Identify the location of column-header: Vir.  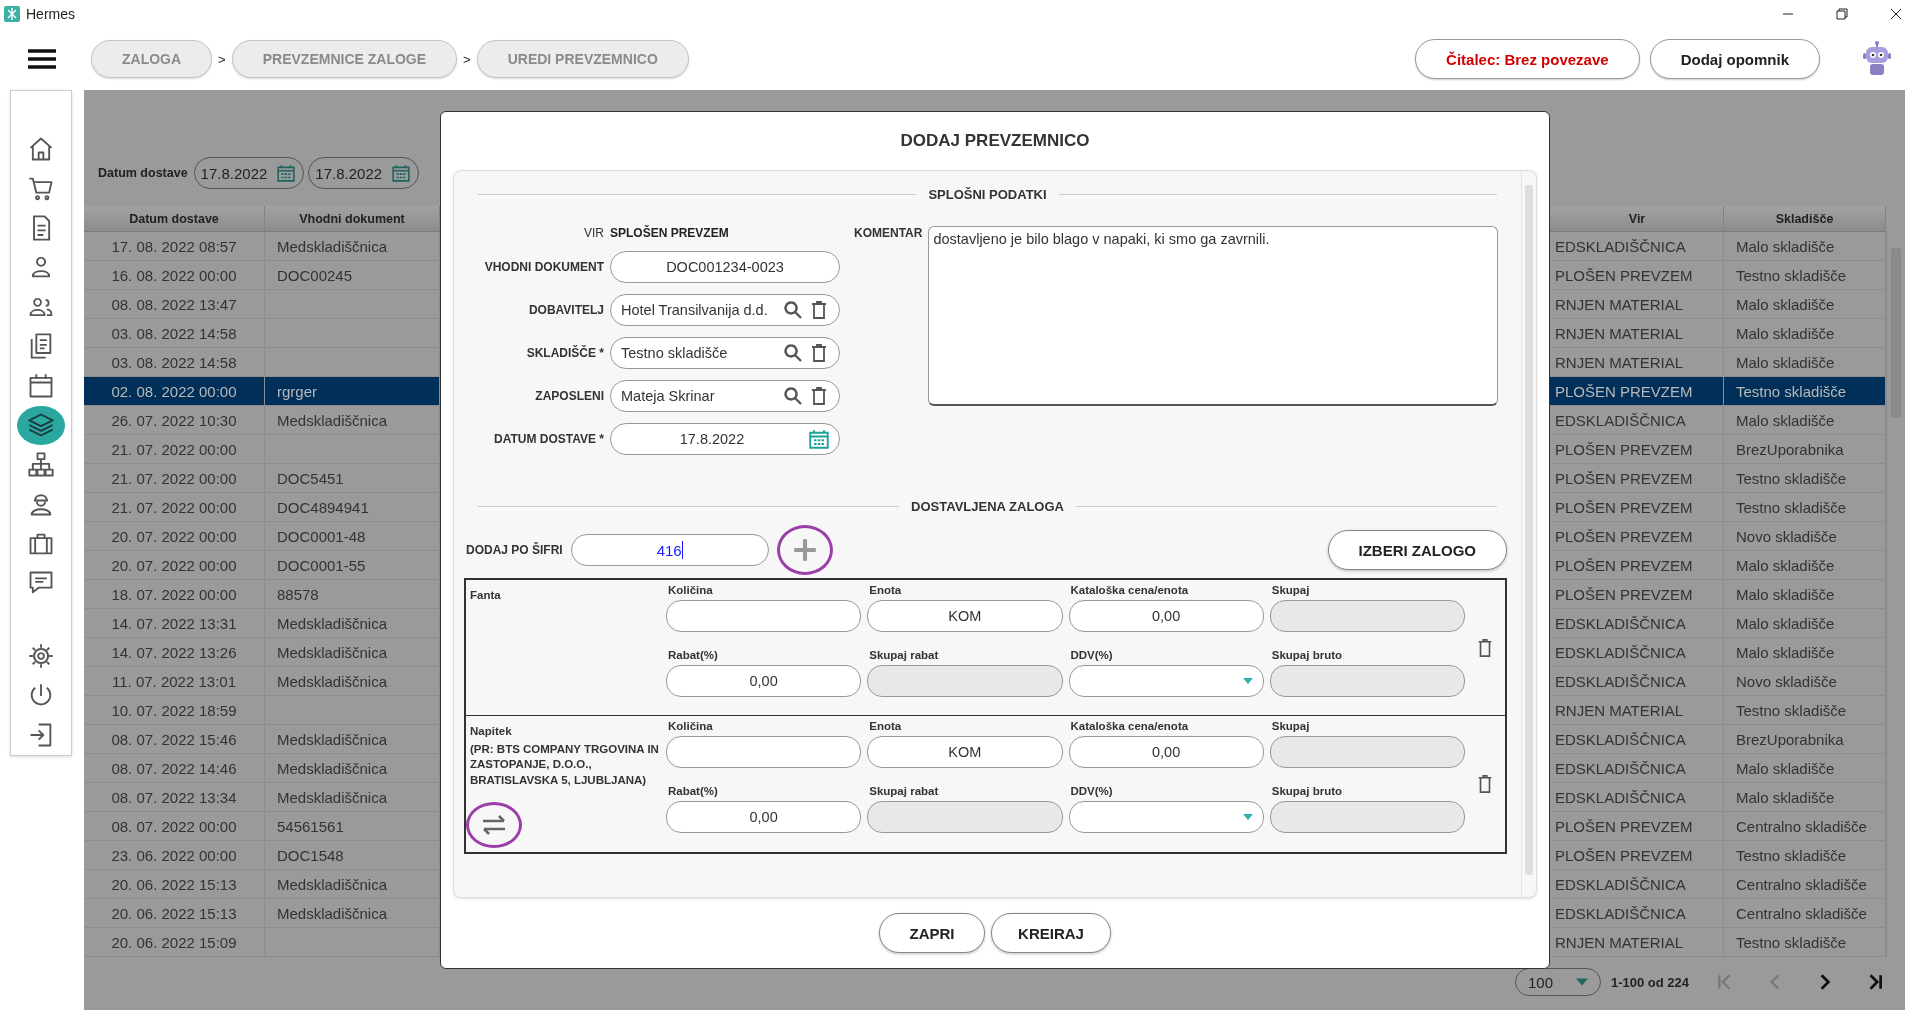
(1637, 218).